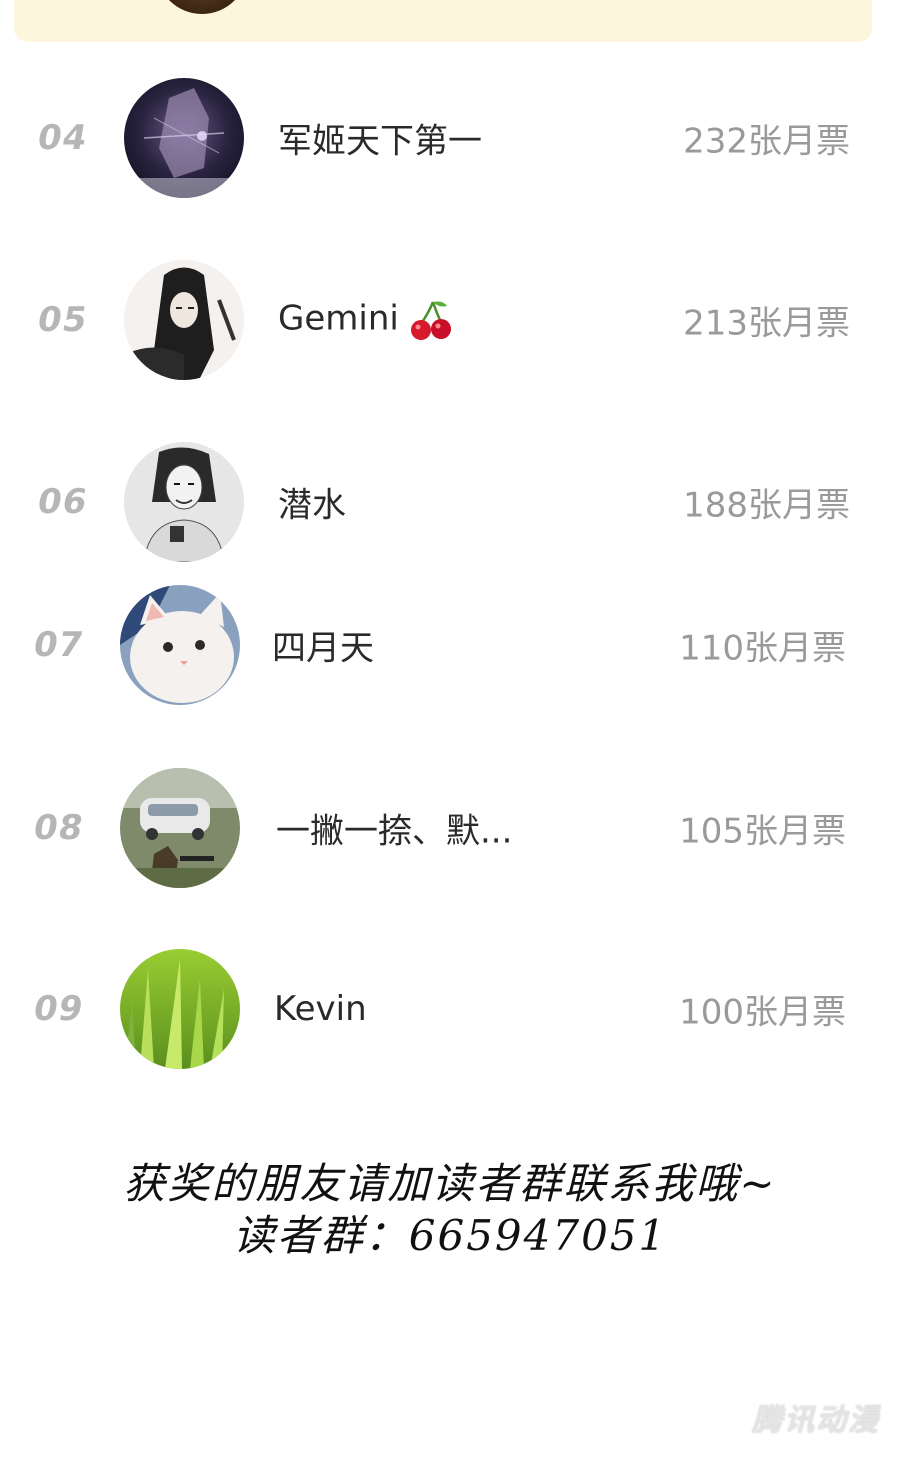  I want to click on vote-count: 232张月票, so click(766, 141).